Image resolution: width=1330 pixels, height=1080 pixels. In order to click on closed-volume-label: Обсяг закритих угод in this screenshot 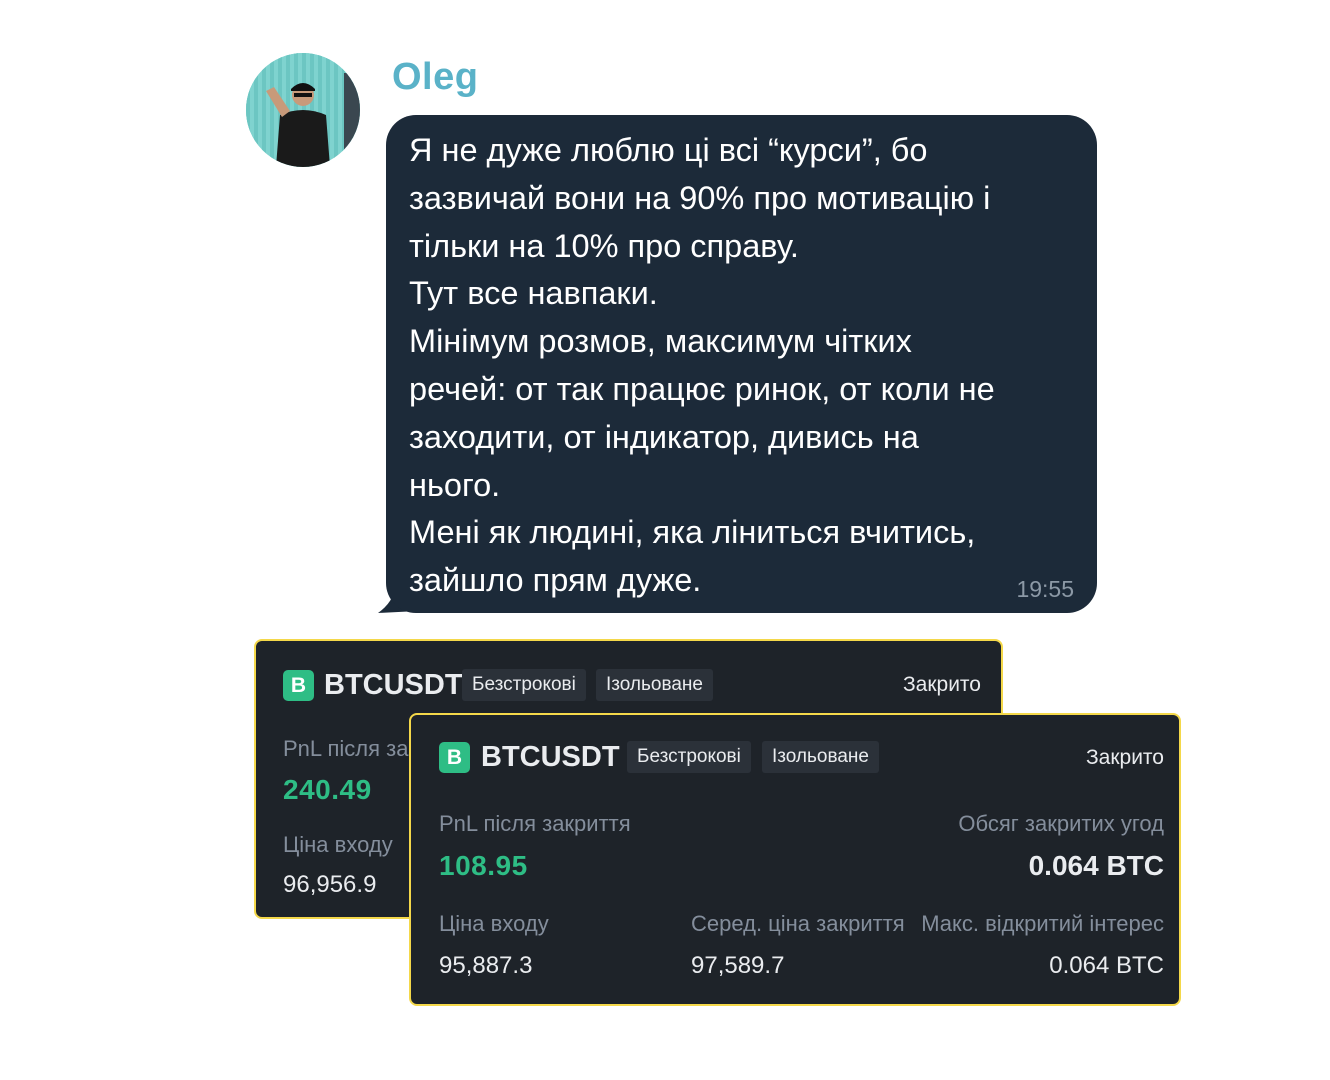, I will do `click(1061, 823)`.